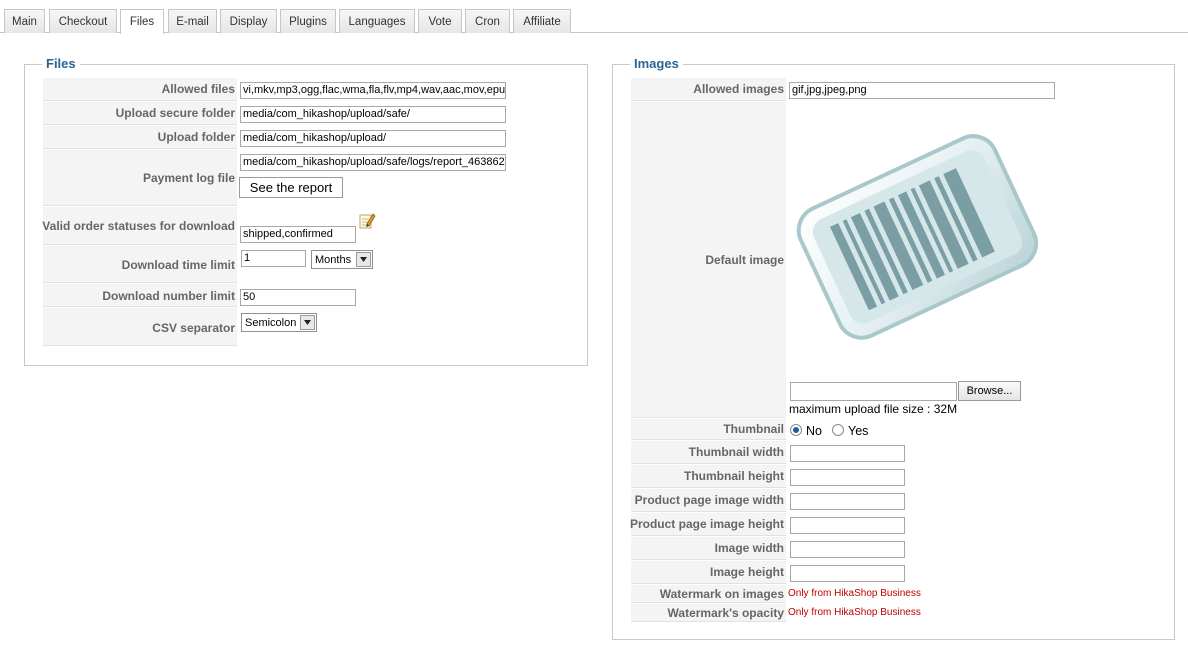 The image size is (1188, 645). I want to click on tab-files: Files, so click(142, 21).